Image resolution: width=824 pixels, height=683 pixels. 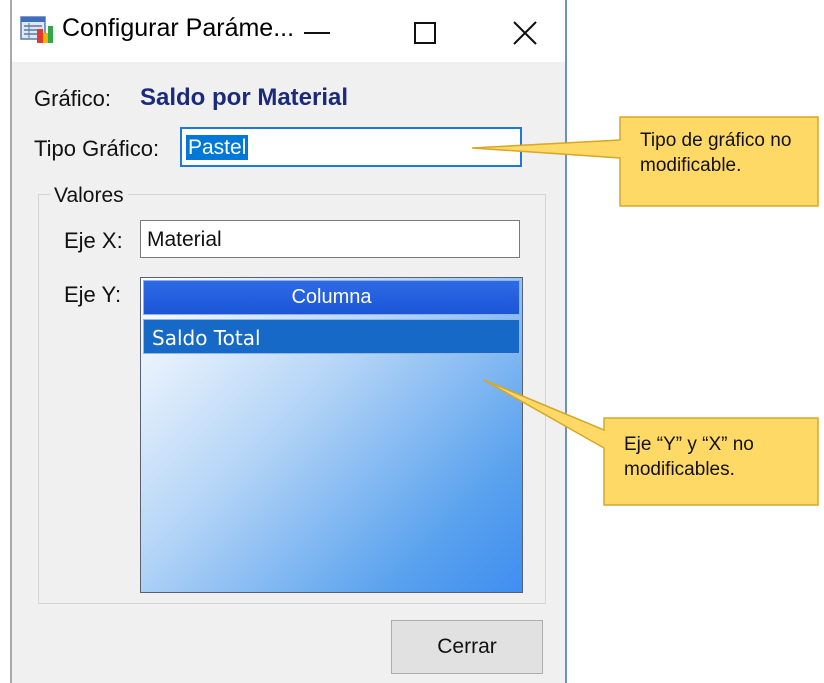 I want to click on callout-2-line-2: modificables., so click(x=679, y=469).